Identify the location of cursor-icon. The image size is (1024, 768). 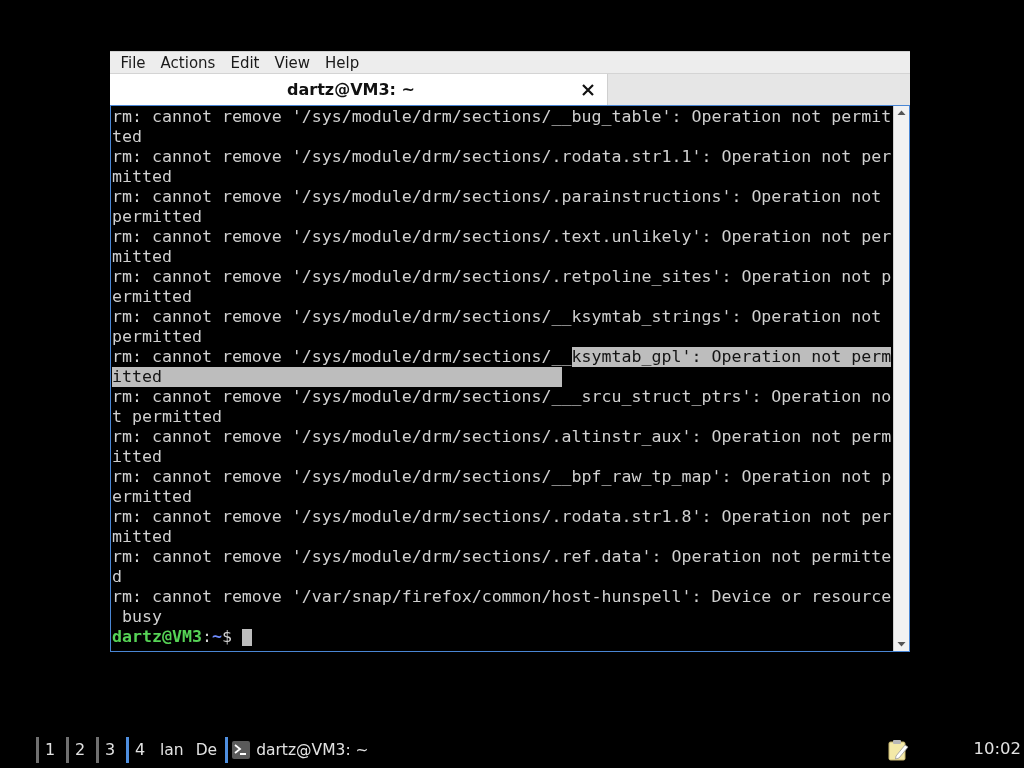
(246, 637).